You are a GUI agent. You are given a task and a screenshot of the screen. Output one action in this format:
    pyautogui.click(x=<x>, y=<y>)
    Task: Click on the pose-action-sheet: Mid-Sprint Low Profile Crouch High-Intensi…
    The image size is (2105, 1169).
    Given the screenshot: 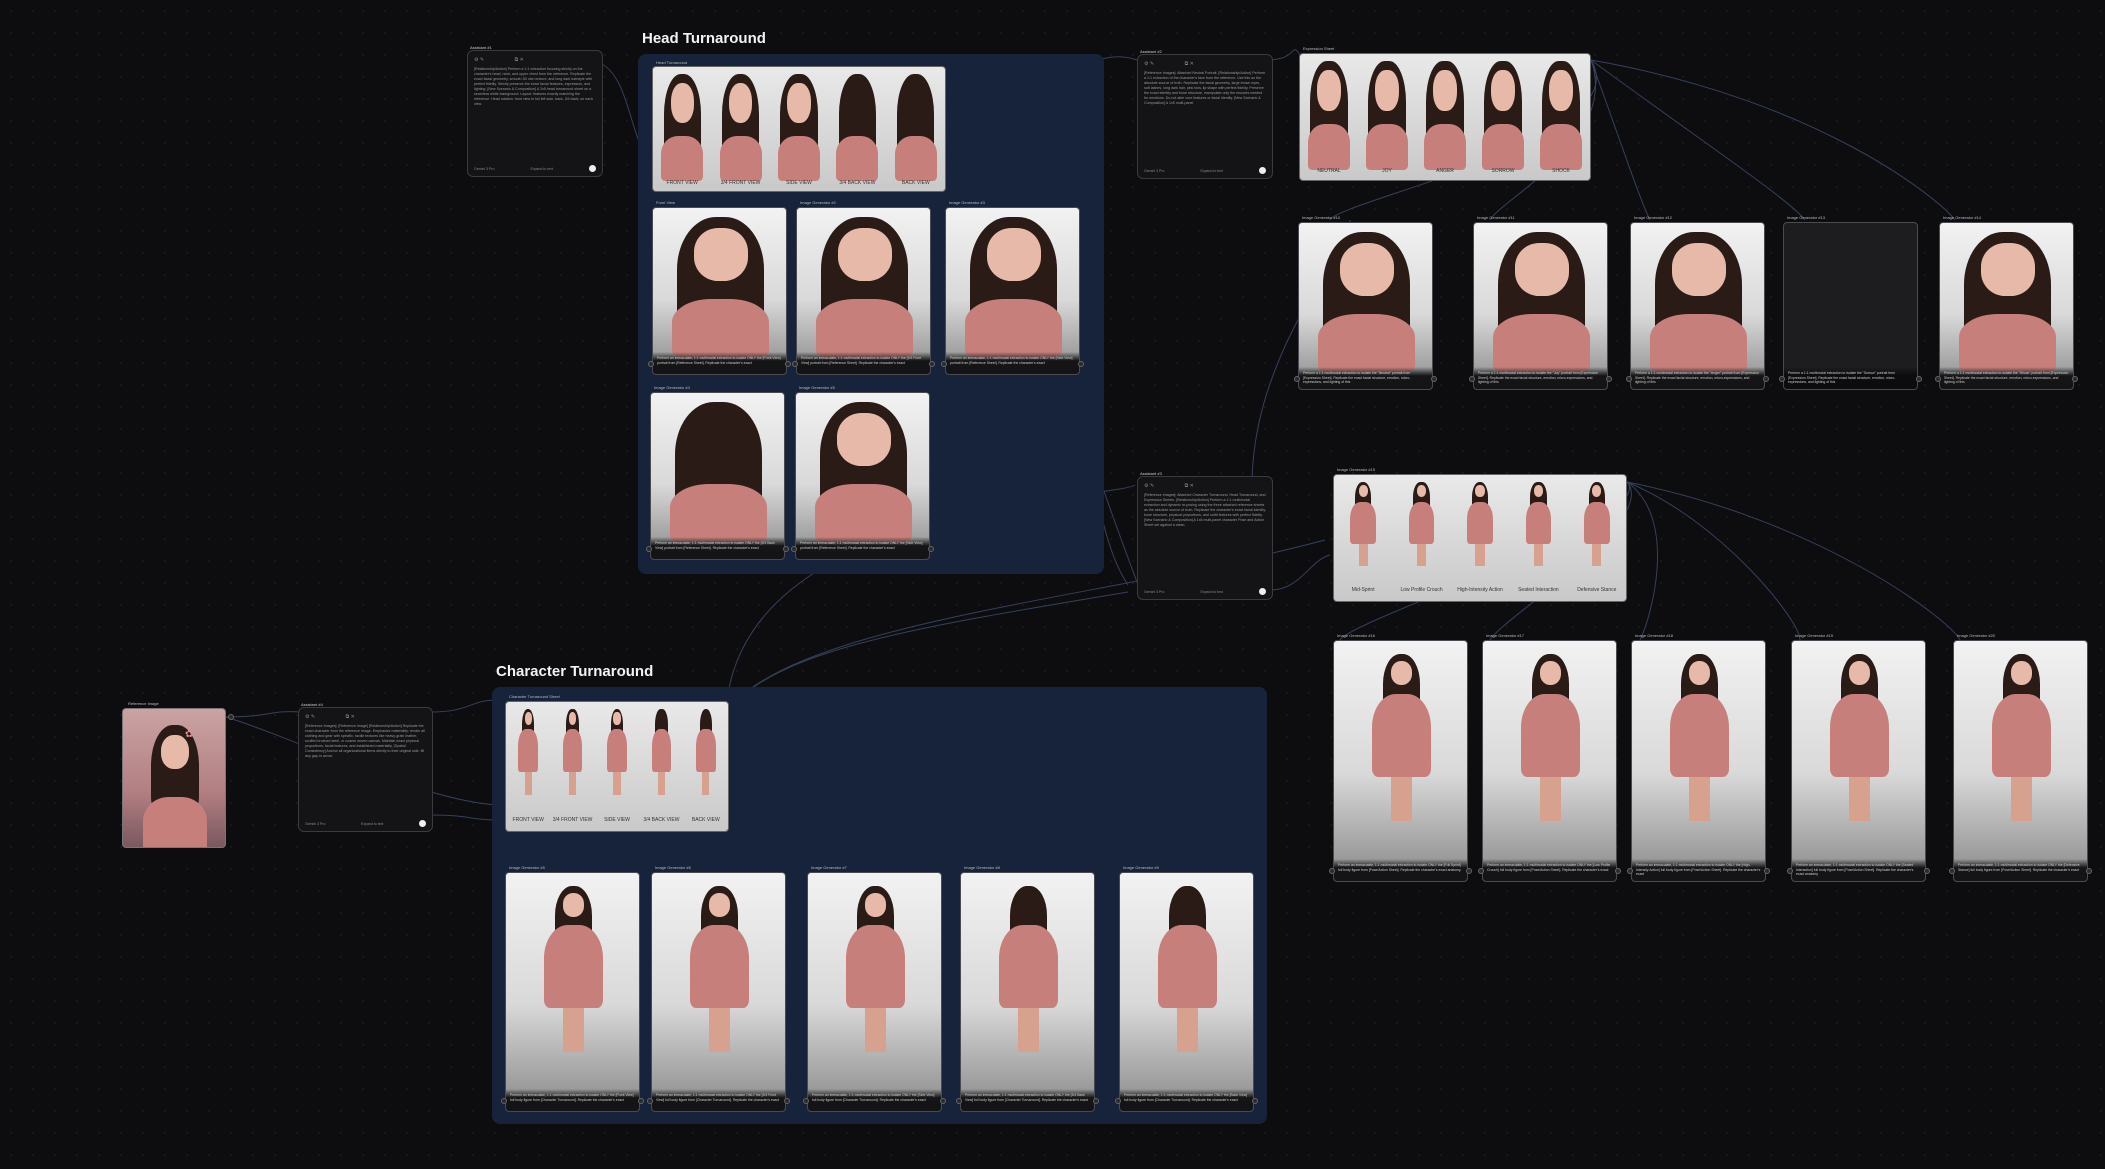 What is the action you would take?
    pyautogui.click(x=1480, y=538)
    